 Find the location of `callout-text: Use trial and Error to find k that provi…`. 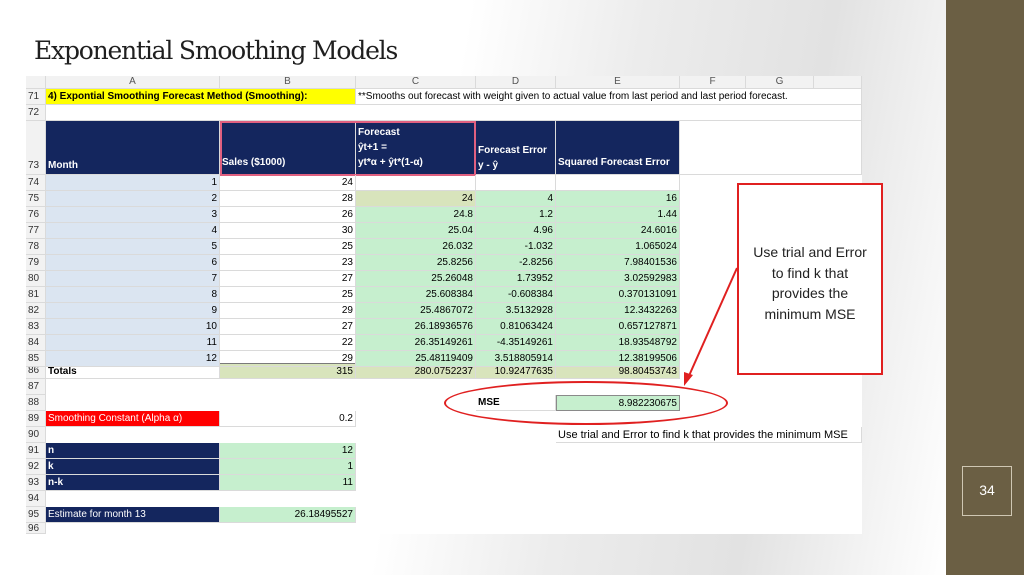

callout-text: Use trial and Error to find k that provi… is located at coordinates (810, 283).